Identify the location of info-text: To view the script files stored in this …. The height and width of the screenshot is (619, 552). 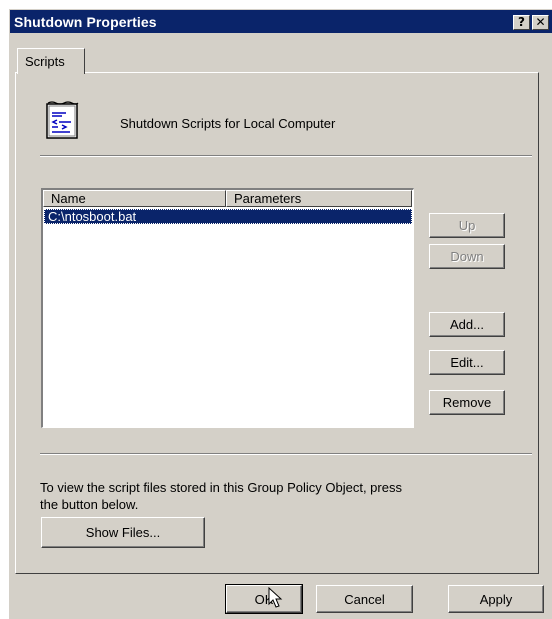
(221, 496).